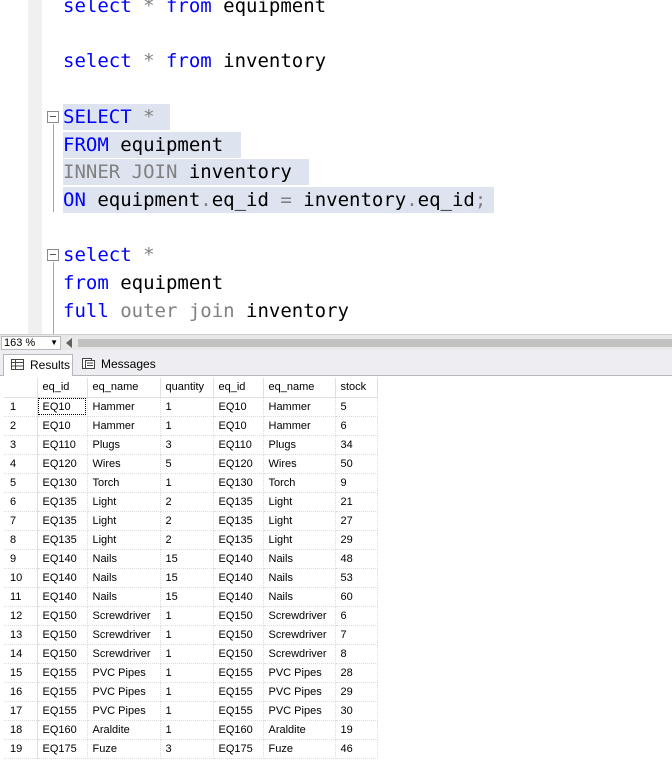 This screenshot has height=769, width=672. I want to click on row-number: 4, so click(21, 464).